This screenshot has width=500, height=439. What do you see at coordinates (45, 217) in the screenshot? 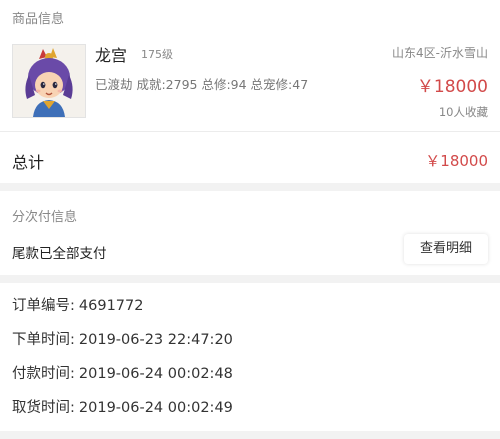
I see `installment-section-title: 分次付信息` at bounding box center [45, 217].